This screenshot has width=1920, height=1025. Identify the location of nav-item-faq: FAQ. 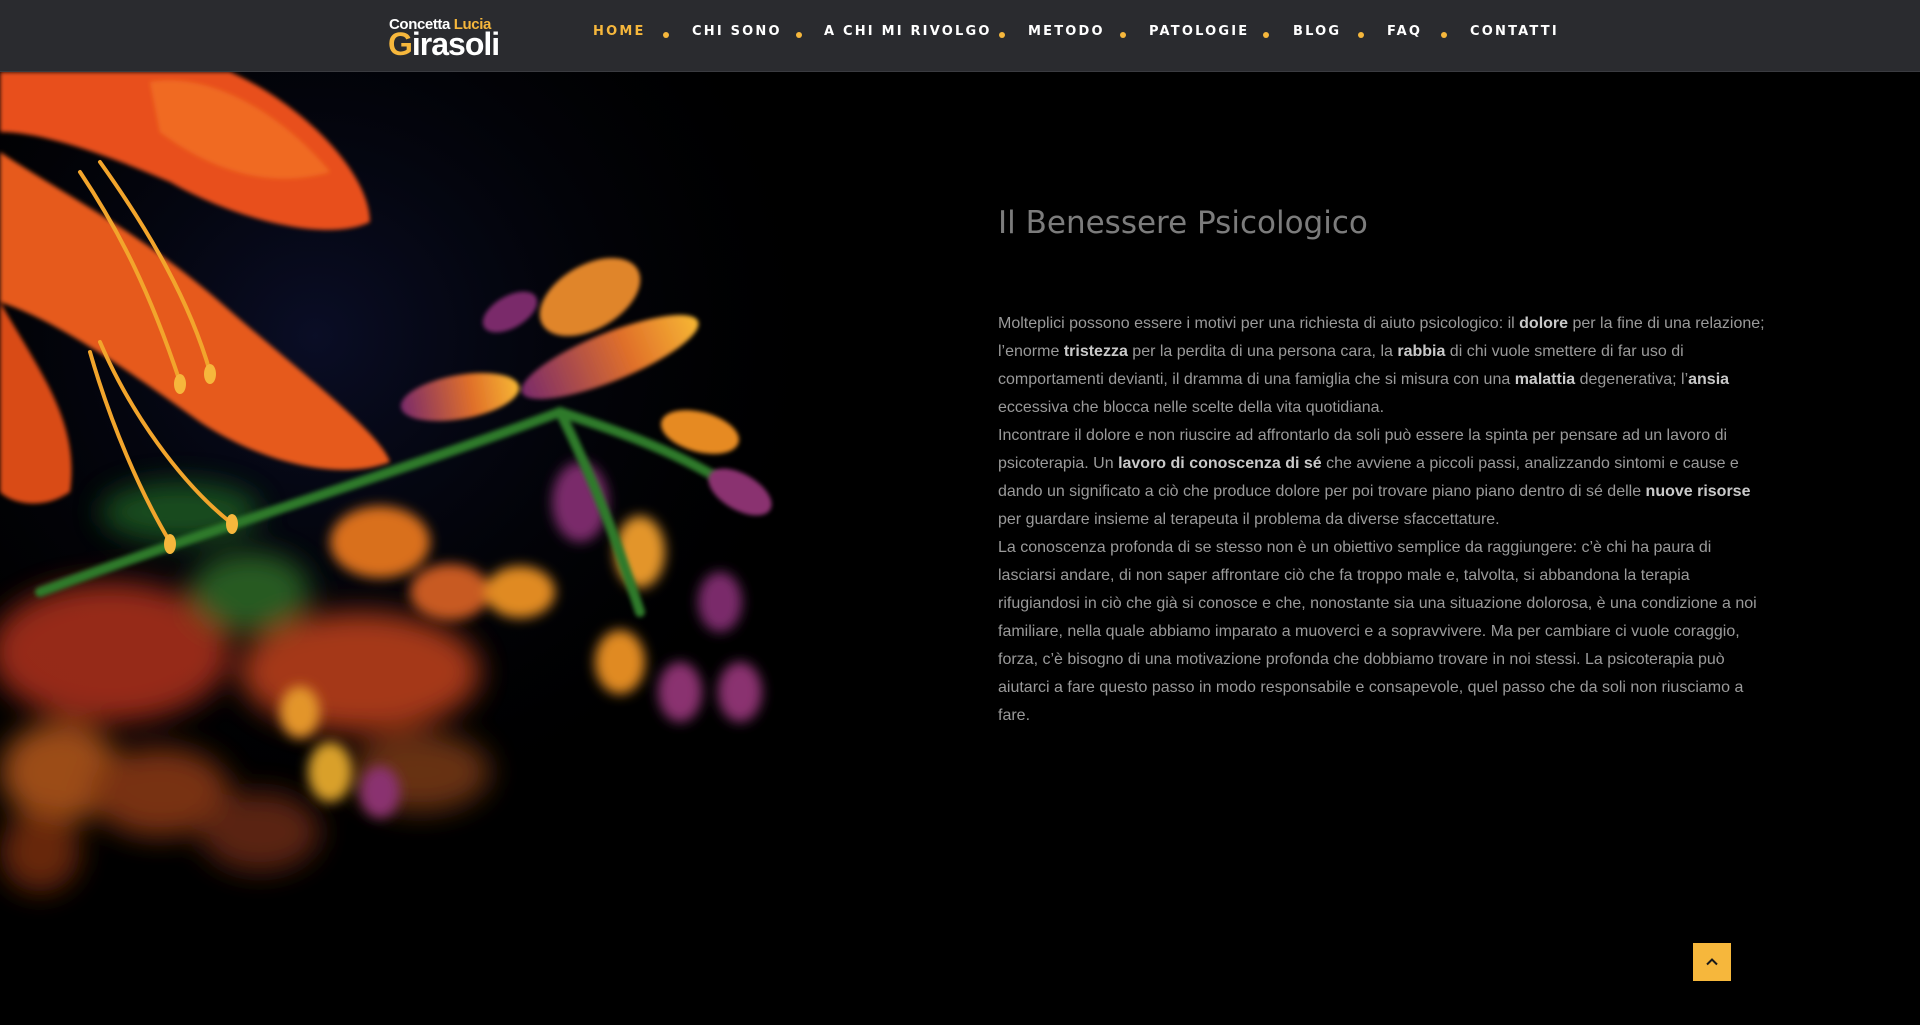
(1404, 31).